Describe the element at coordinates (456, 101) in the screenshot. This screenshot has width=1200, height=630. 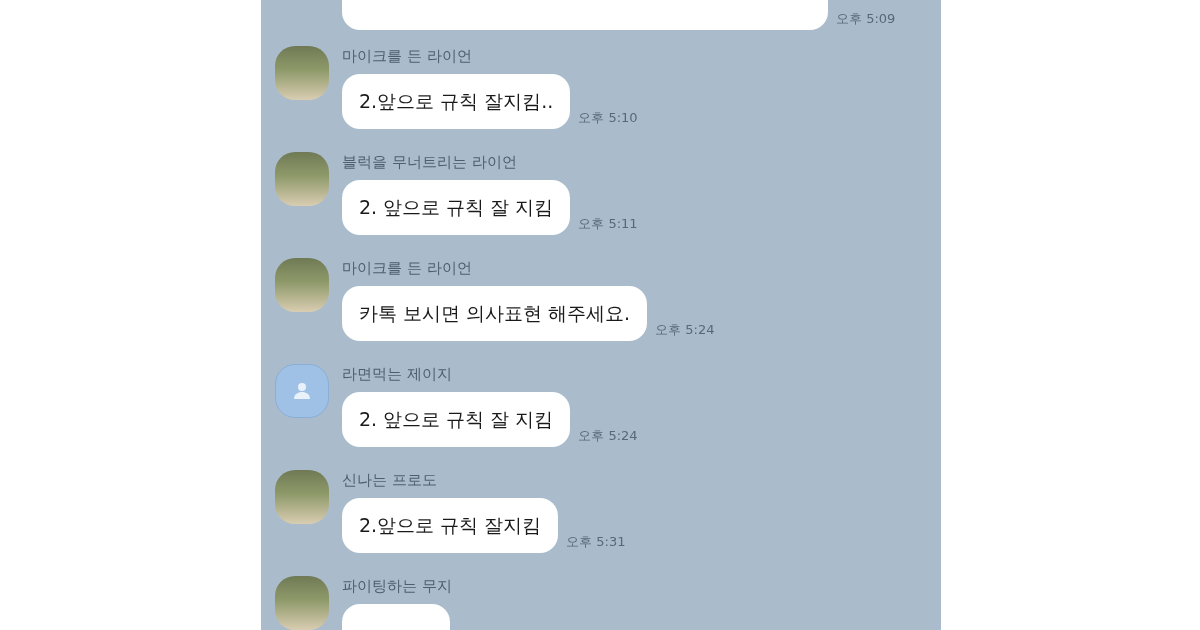
I see `message-bubble: 2.앞으로 규칙 잘지킴..` at that location.